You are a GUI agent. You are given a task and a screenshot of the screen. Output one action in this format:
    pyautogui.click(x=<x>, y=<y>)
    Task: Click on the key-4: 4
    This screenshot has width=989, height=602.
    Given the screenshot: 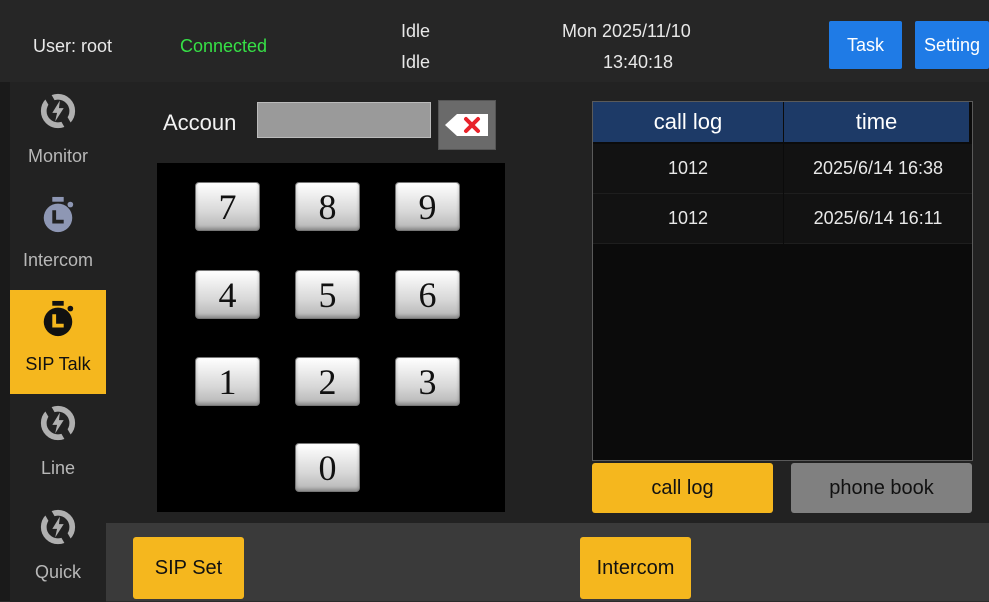 What is the action you would take?
    pyautogui.click(x=227, y=294)
    